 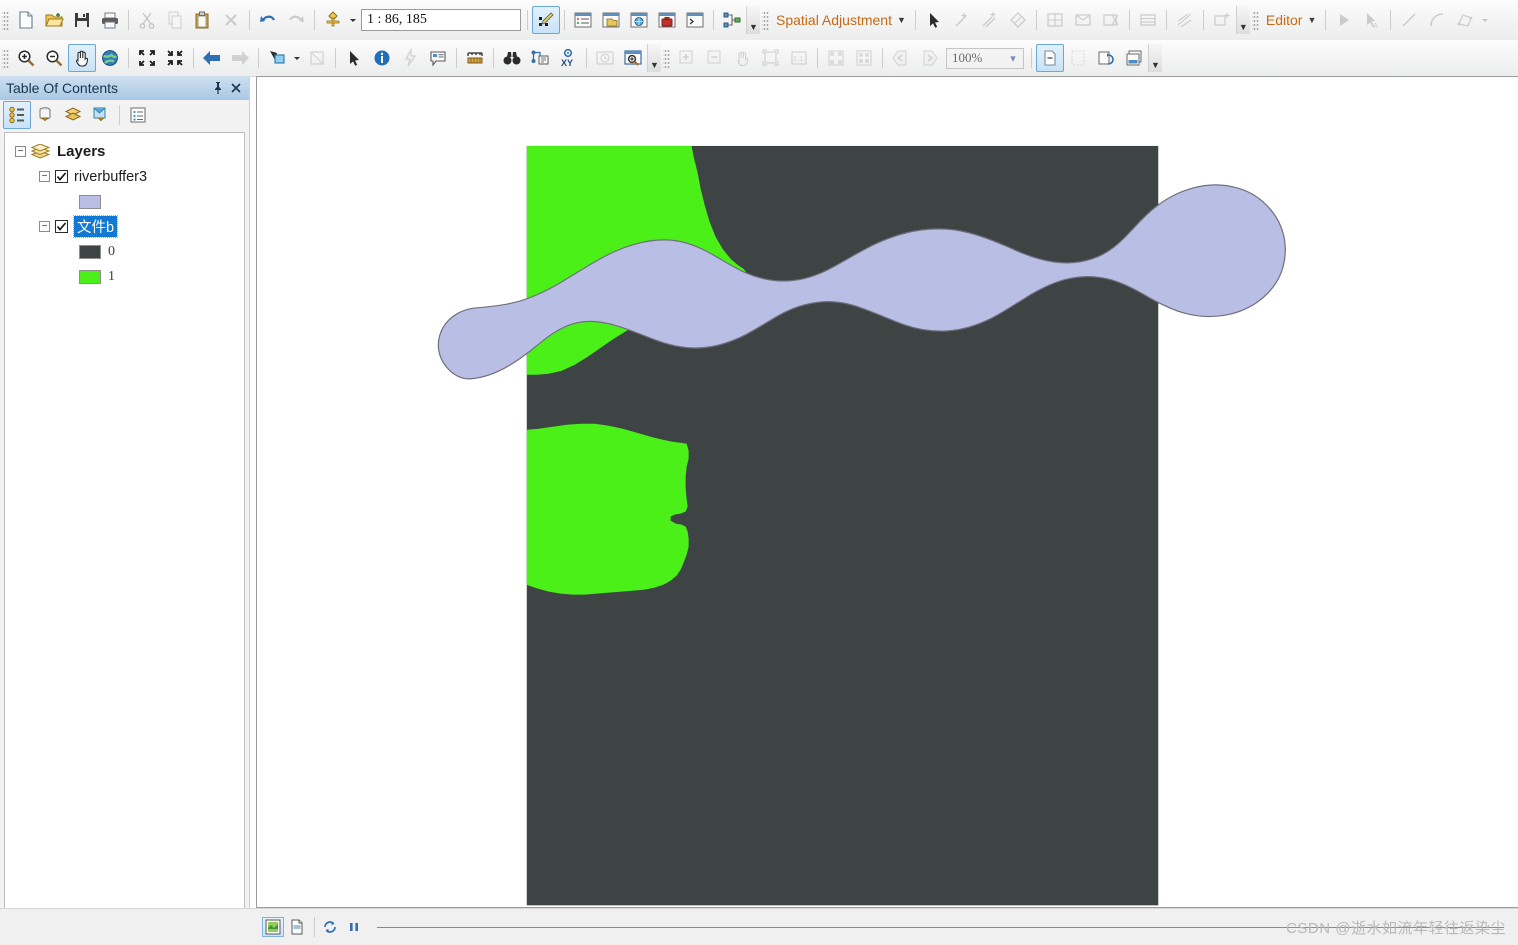 I want to click on add-data-dropdown-arrow-icon, so click(x=353, y=20).